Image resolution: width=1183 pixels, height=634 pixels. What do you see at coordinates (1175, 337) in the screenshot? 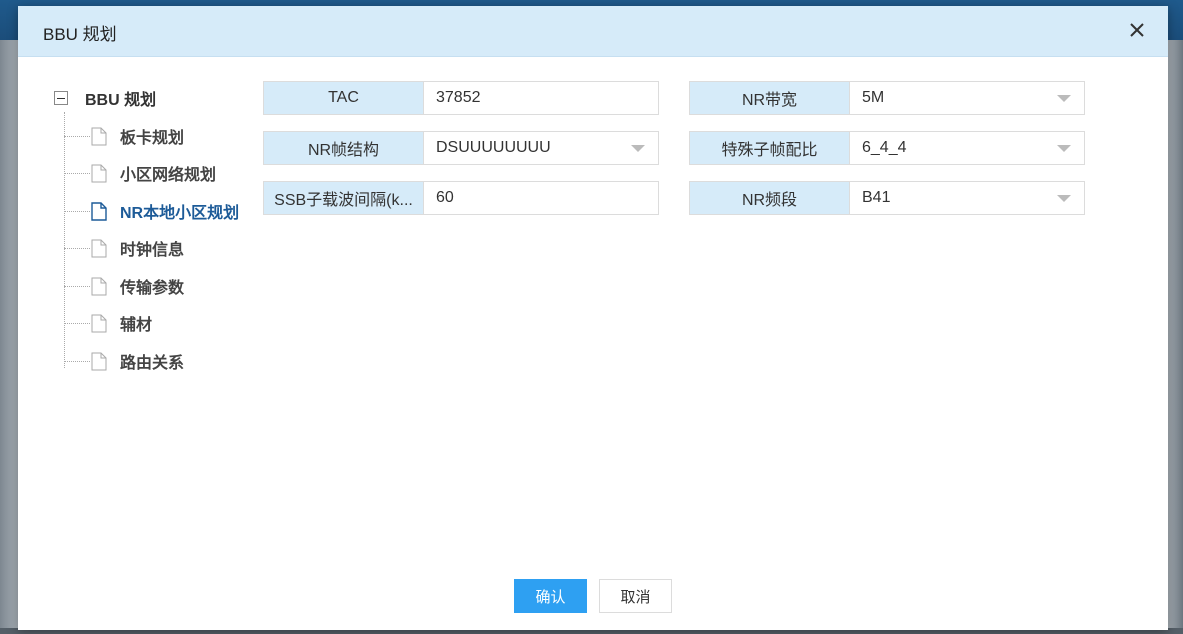
I see `background-app-right` at bounding box center [1175, 337].